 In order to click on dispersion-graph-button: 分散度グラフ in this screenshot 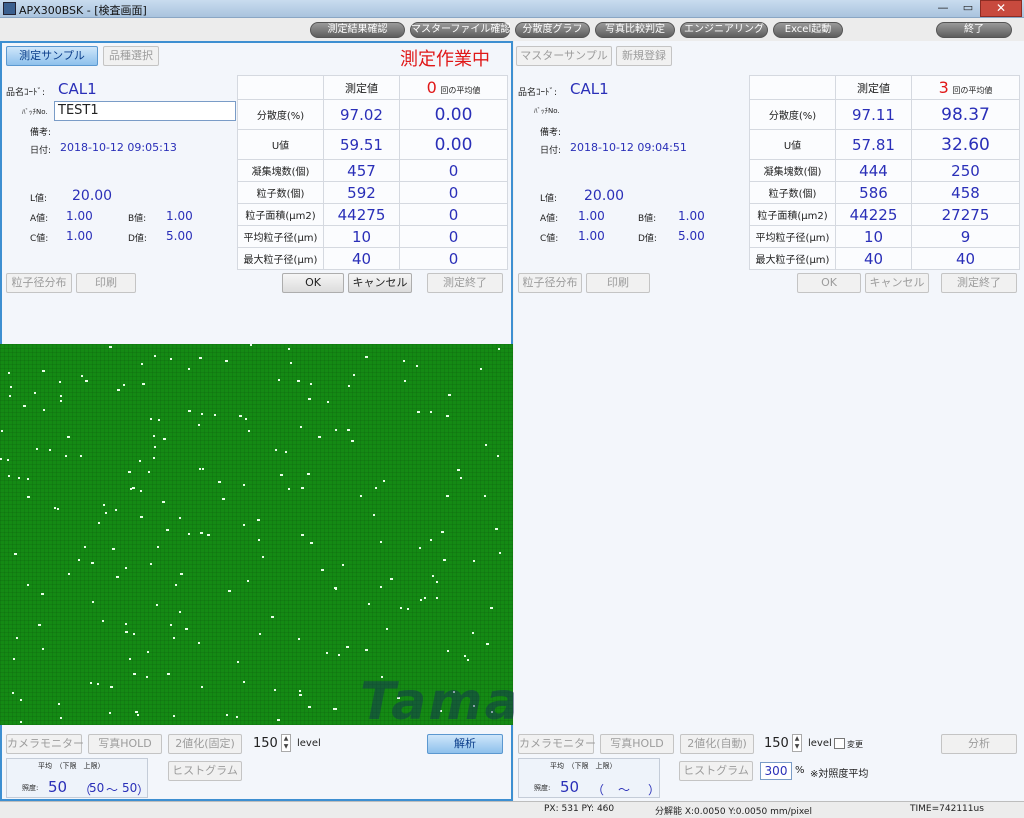, I will do `click(552, 30)`.